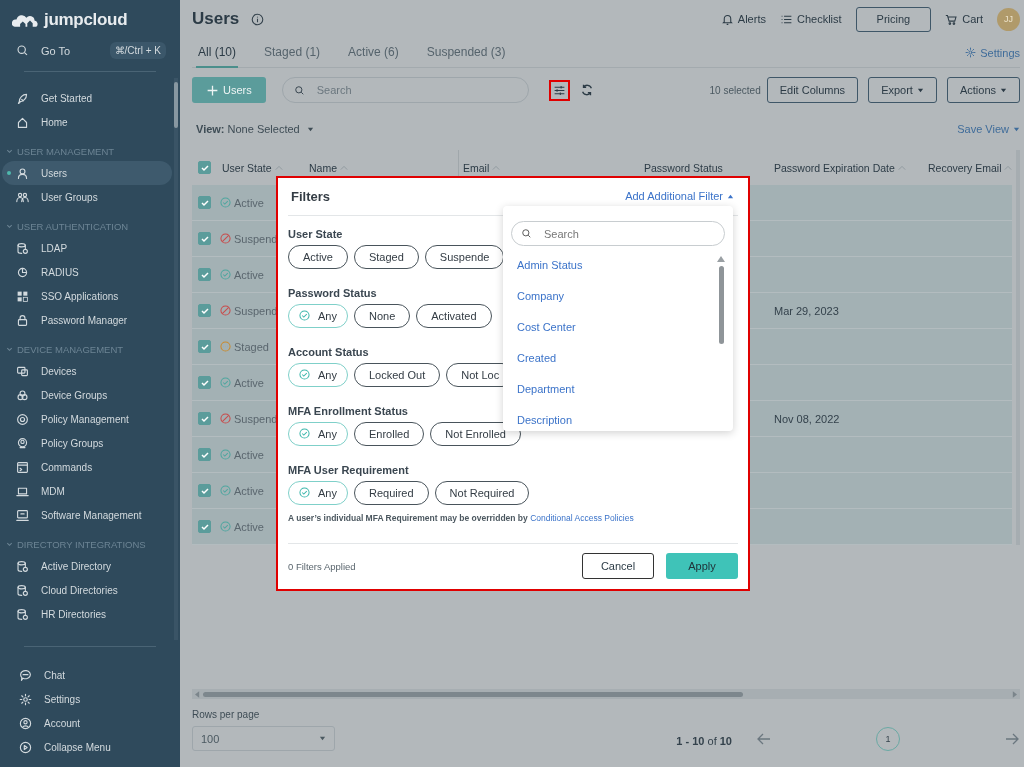 The image size is (1024, 767). Describe the element at coordinates (764, 739) in the screenshot. I see `arrow-left-icon` at that location.